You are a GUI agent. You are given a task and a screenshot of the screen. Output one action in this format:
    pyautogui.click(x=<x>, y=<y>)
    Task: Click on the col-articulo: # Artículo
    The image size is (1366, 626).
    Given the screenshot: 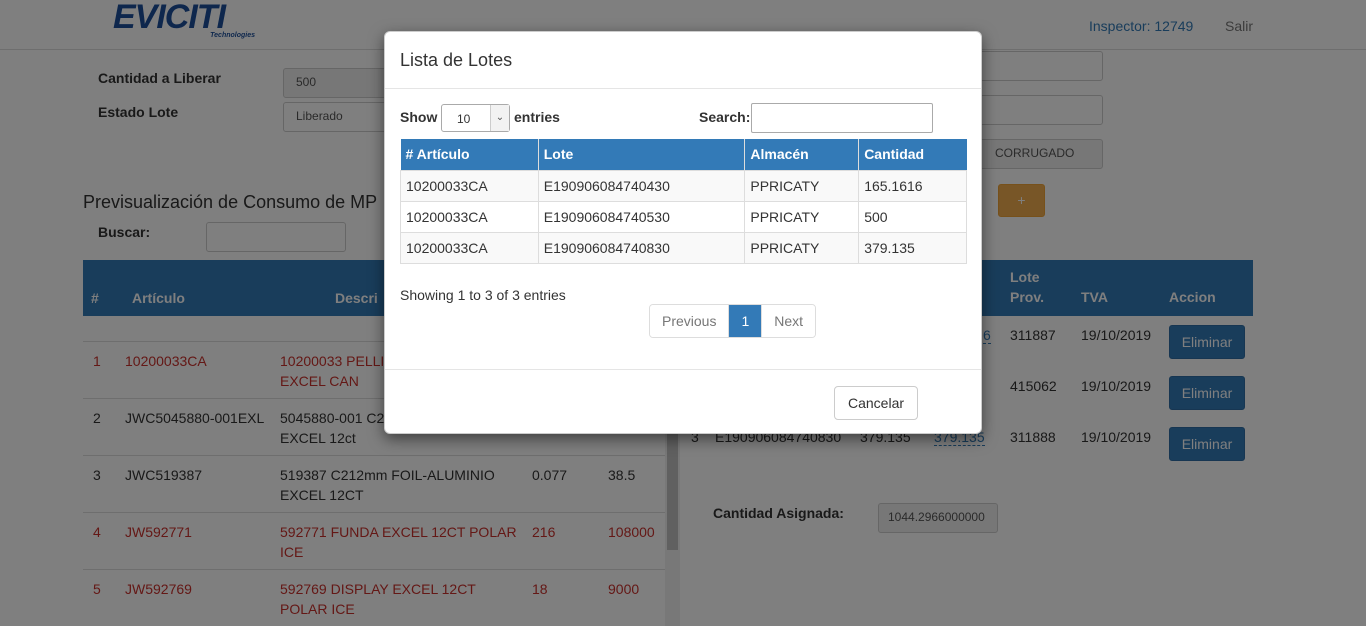 What is the action you would take?
    pyautogui.click(x=469, y=154)
    